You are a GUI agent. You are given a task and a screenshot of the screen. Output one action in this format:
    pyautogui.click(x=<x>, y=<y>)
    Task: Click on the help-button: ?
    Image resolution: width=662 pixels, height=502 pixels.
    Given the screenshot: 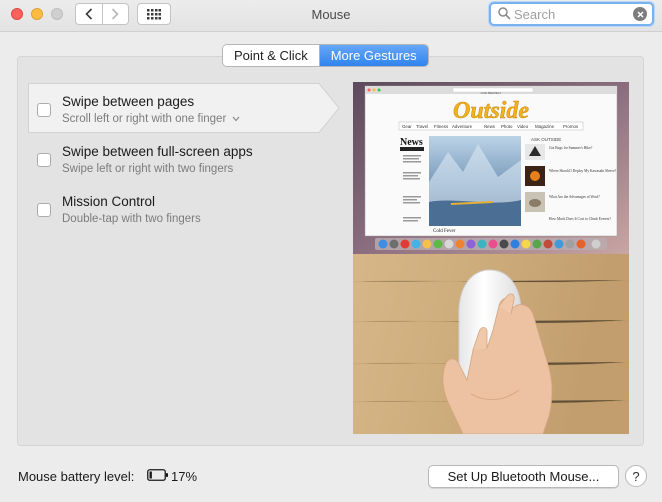 What is the action you would take?
    pyautogui.click(x=636, y=476)
    